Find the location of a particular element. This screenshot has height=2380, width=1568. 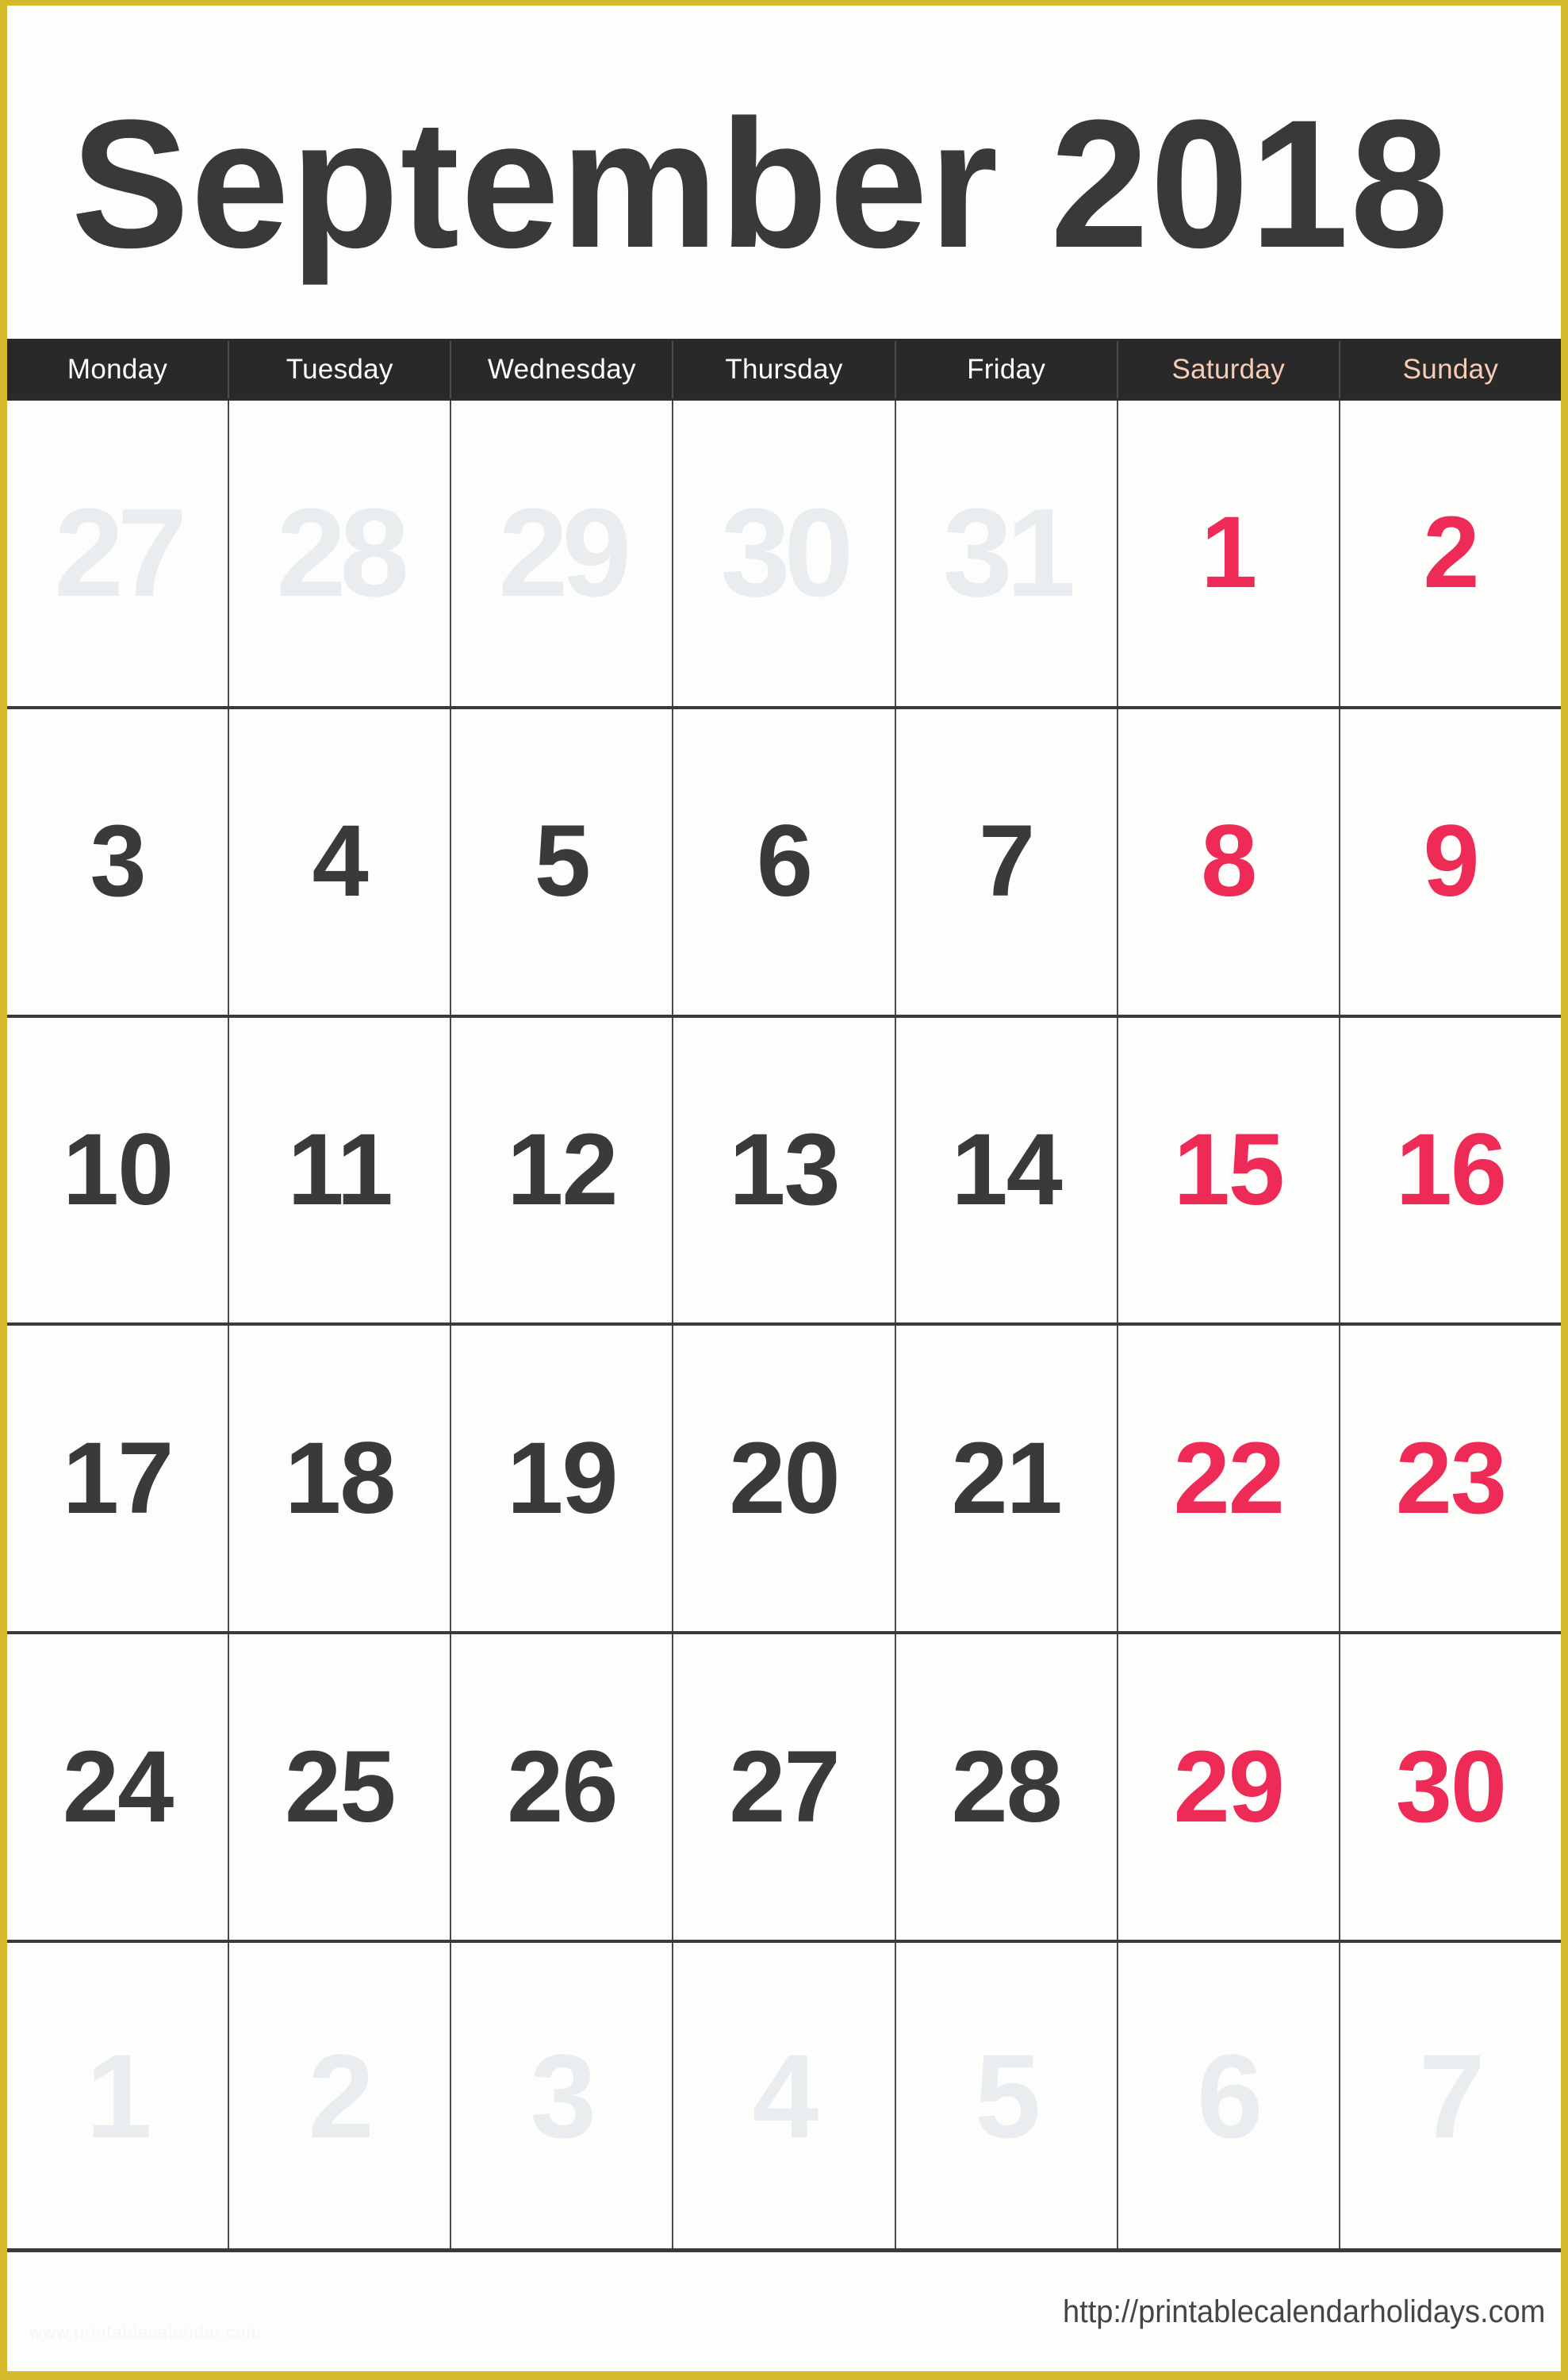

day-cell: 10 is located at coordinates (118, 1170).